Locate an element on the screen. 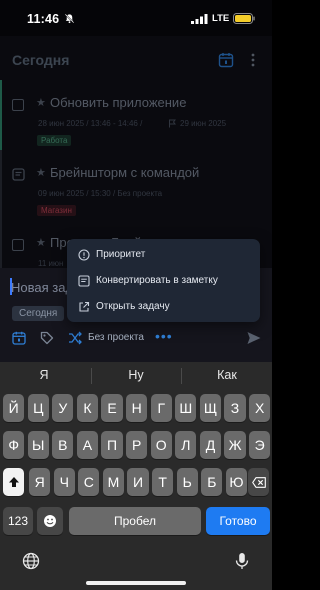  suggestion: Я is located at coordinates (44, 375).